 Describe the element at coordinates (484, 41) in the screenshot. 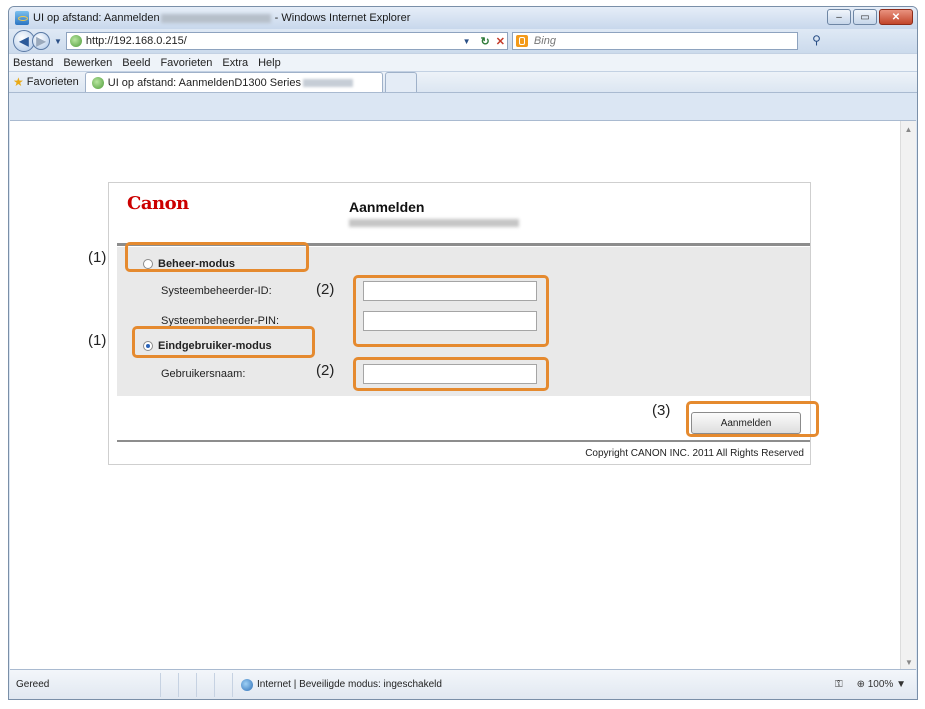

I see `refresh-icon: ↻` at that location.